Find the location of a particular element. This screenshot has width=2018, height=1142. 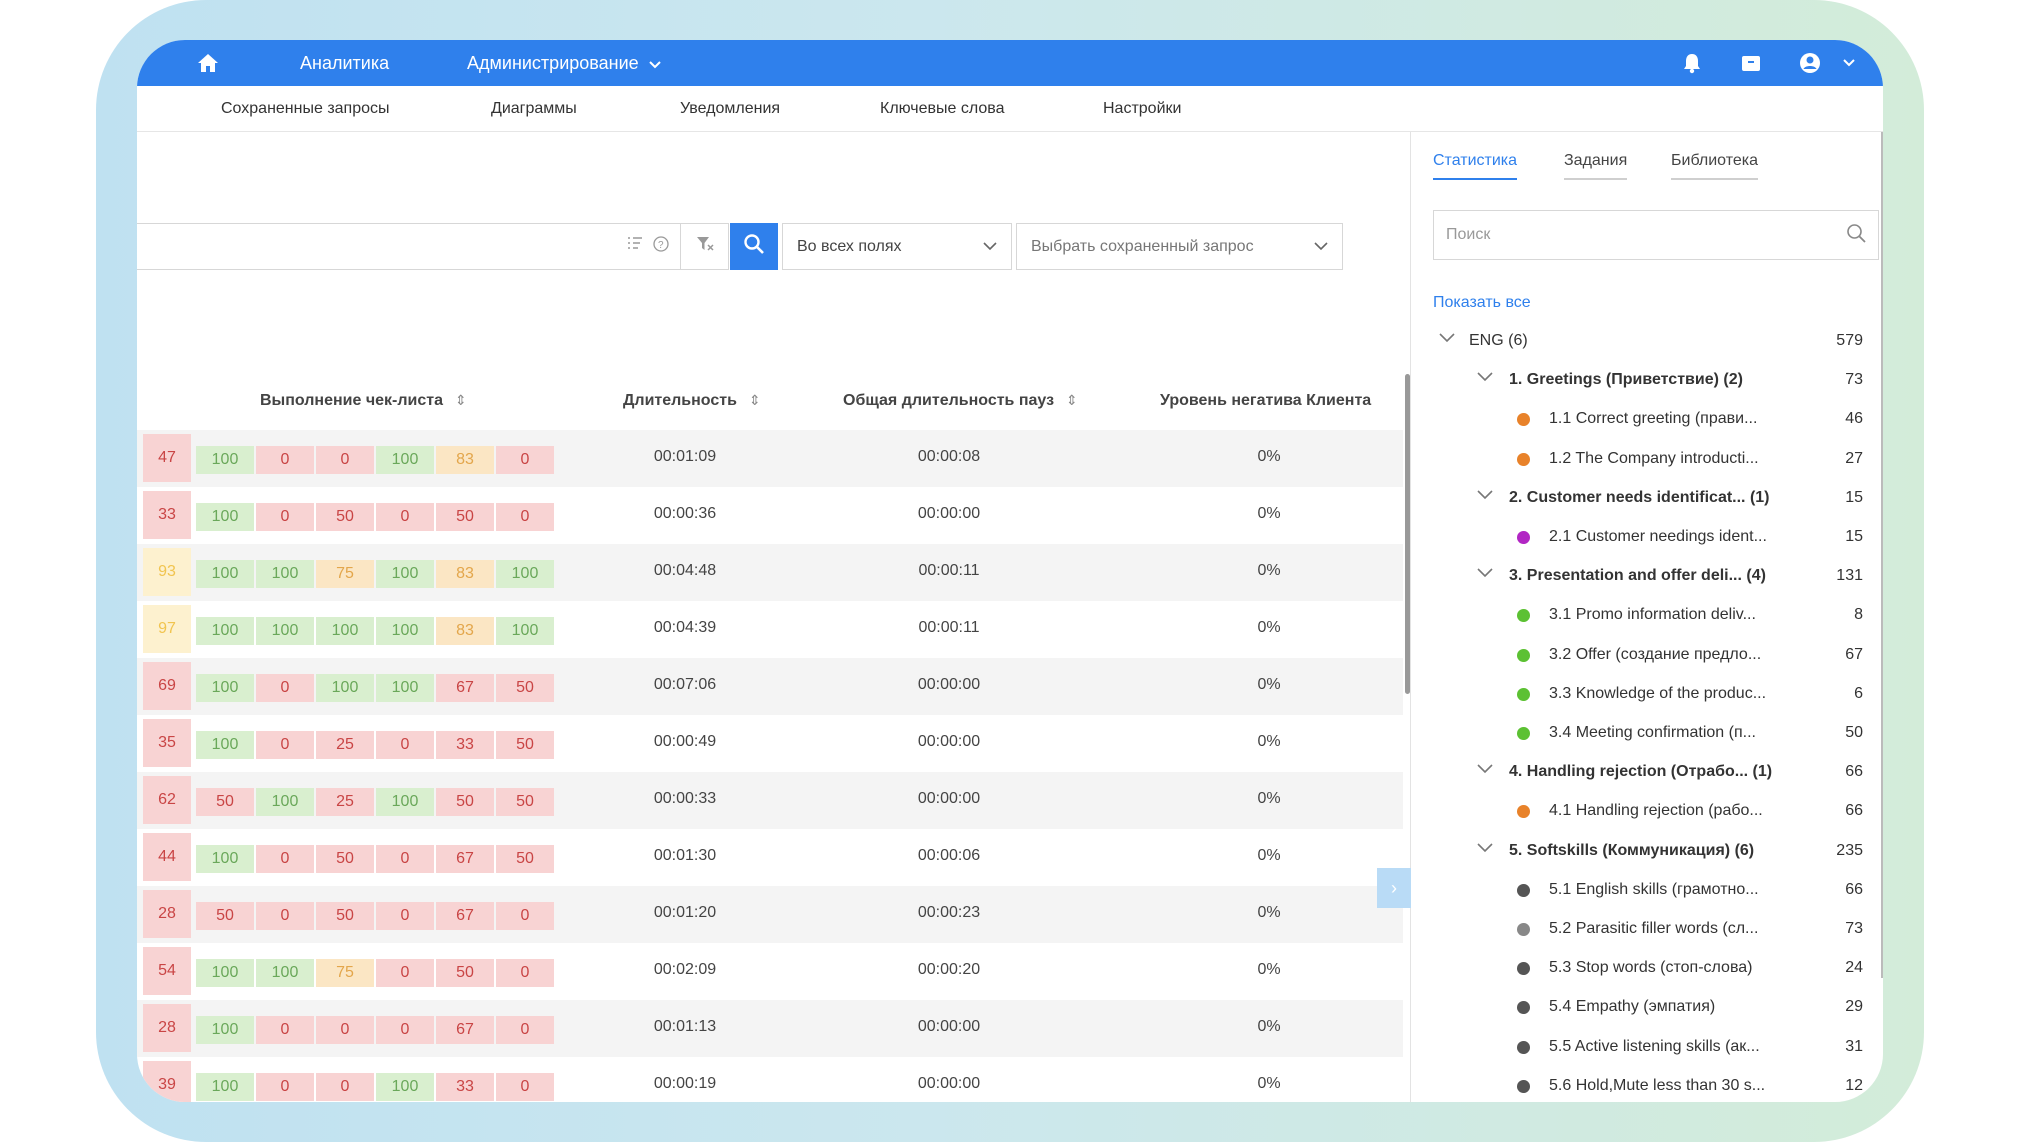

table-row: 28 100 0 0 0 67 0 00:01:13 00:00:00 0% is located at coordinates (770, 1028).